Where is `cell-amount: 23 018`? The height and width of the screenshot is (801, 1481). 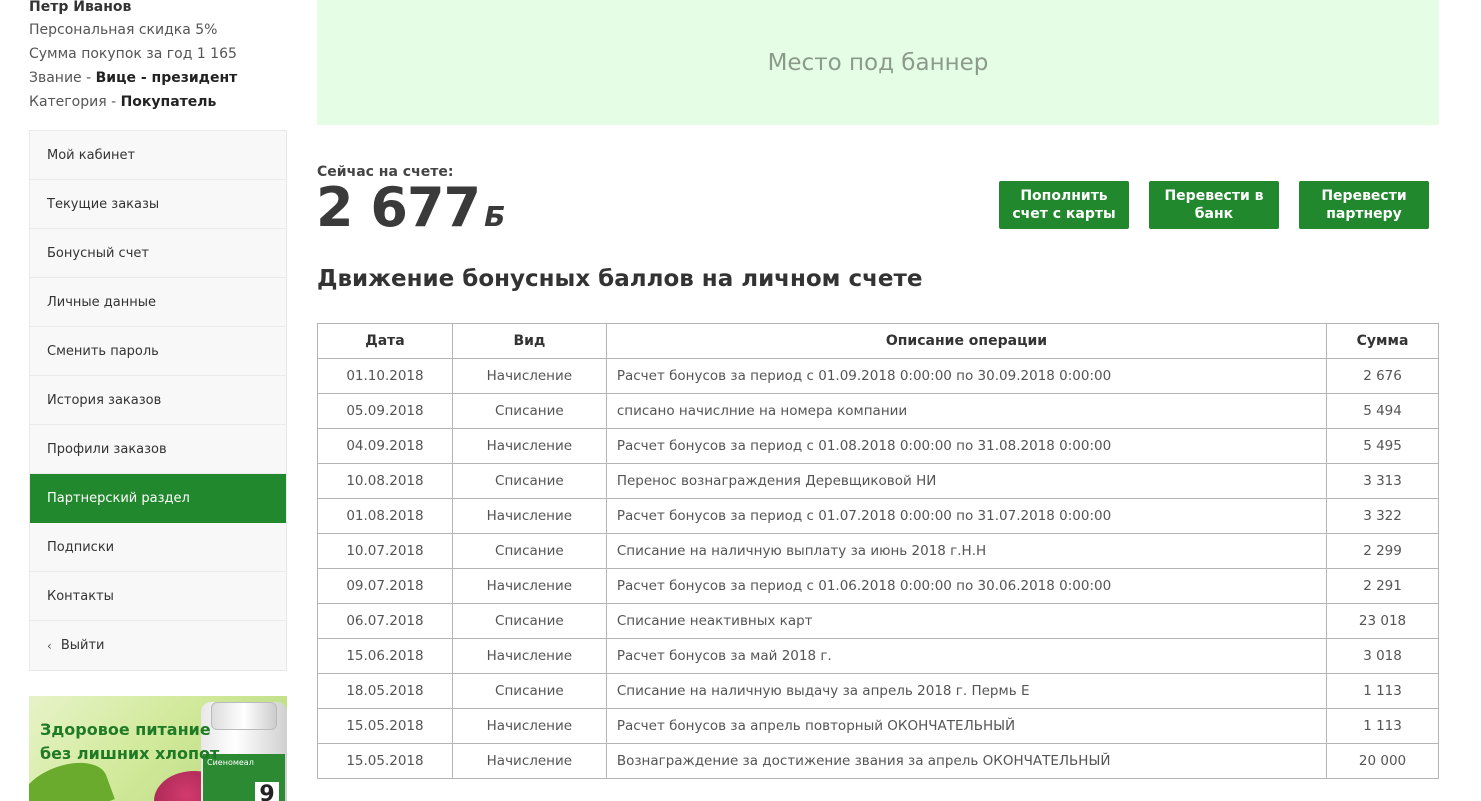 cell-amount: 23 018 is located at coordinates (1382, 621).